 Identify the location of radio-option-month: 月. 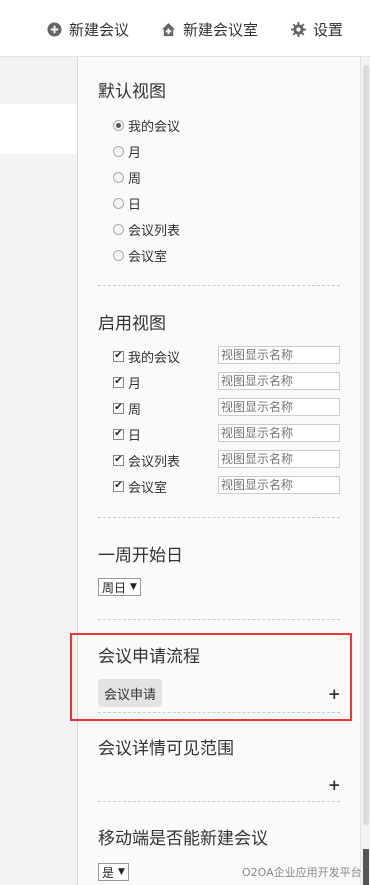
(127, 151).